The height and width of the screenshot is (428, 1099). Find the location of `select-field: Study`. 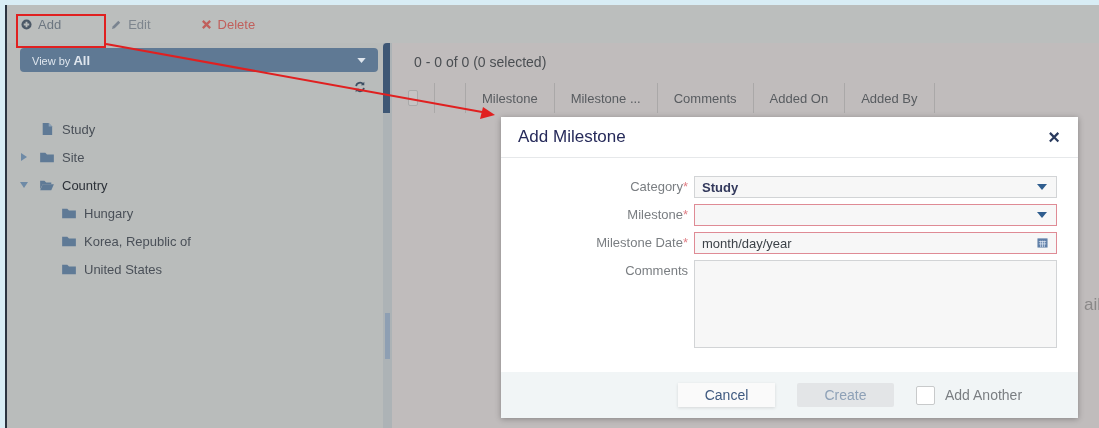

select-field: Study is located at coordinates (875, 187).